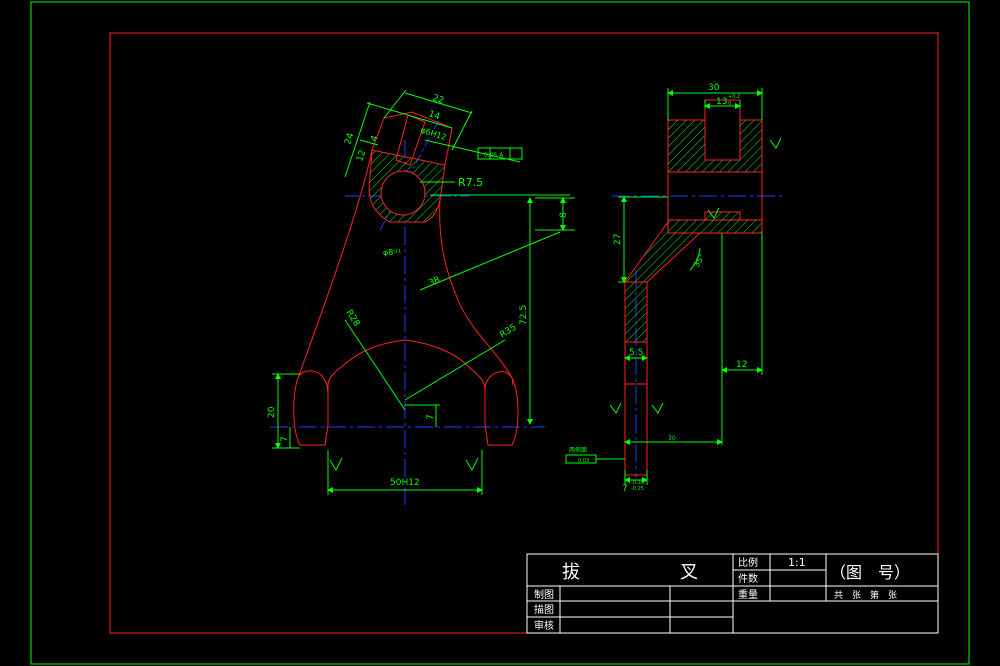 This screenshot has width=1000, height=666. What do you see at coordinates (636, 312) in the screenshot?
I see `side-shank` at bounding box center [636, 312].